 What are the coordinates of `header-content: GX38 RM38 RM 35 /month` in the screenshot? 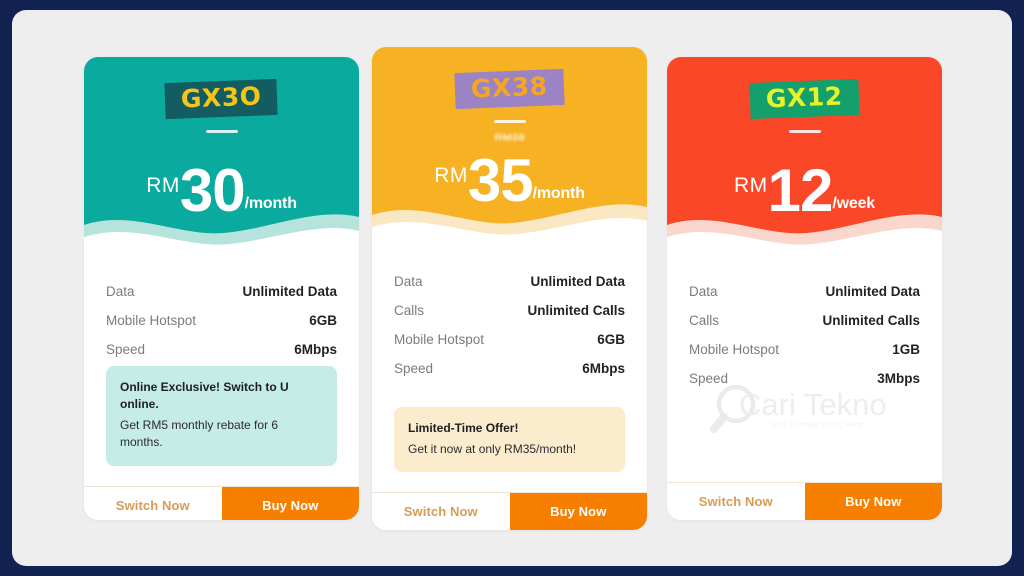 It's located at (509, 147).